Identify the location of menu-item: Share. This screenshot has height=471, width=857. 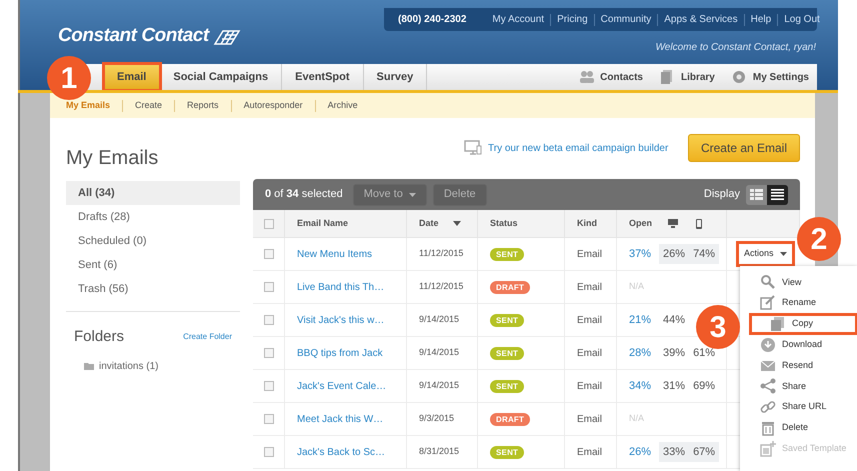
(798, 386).